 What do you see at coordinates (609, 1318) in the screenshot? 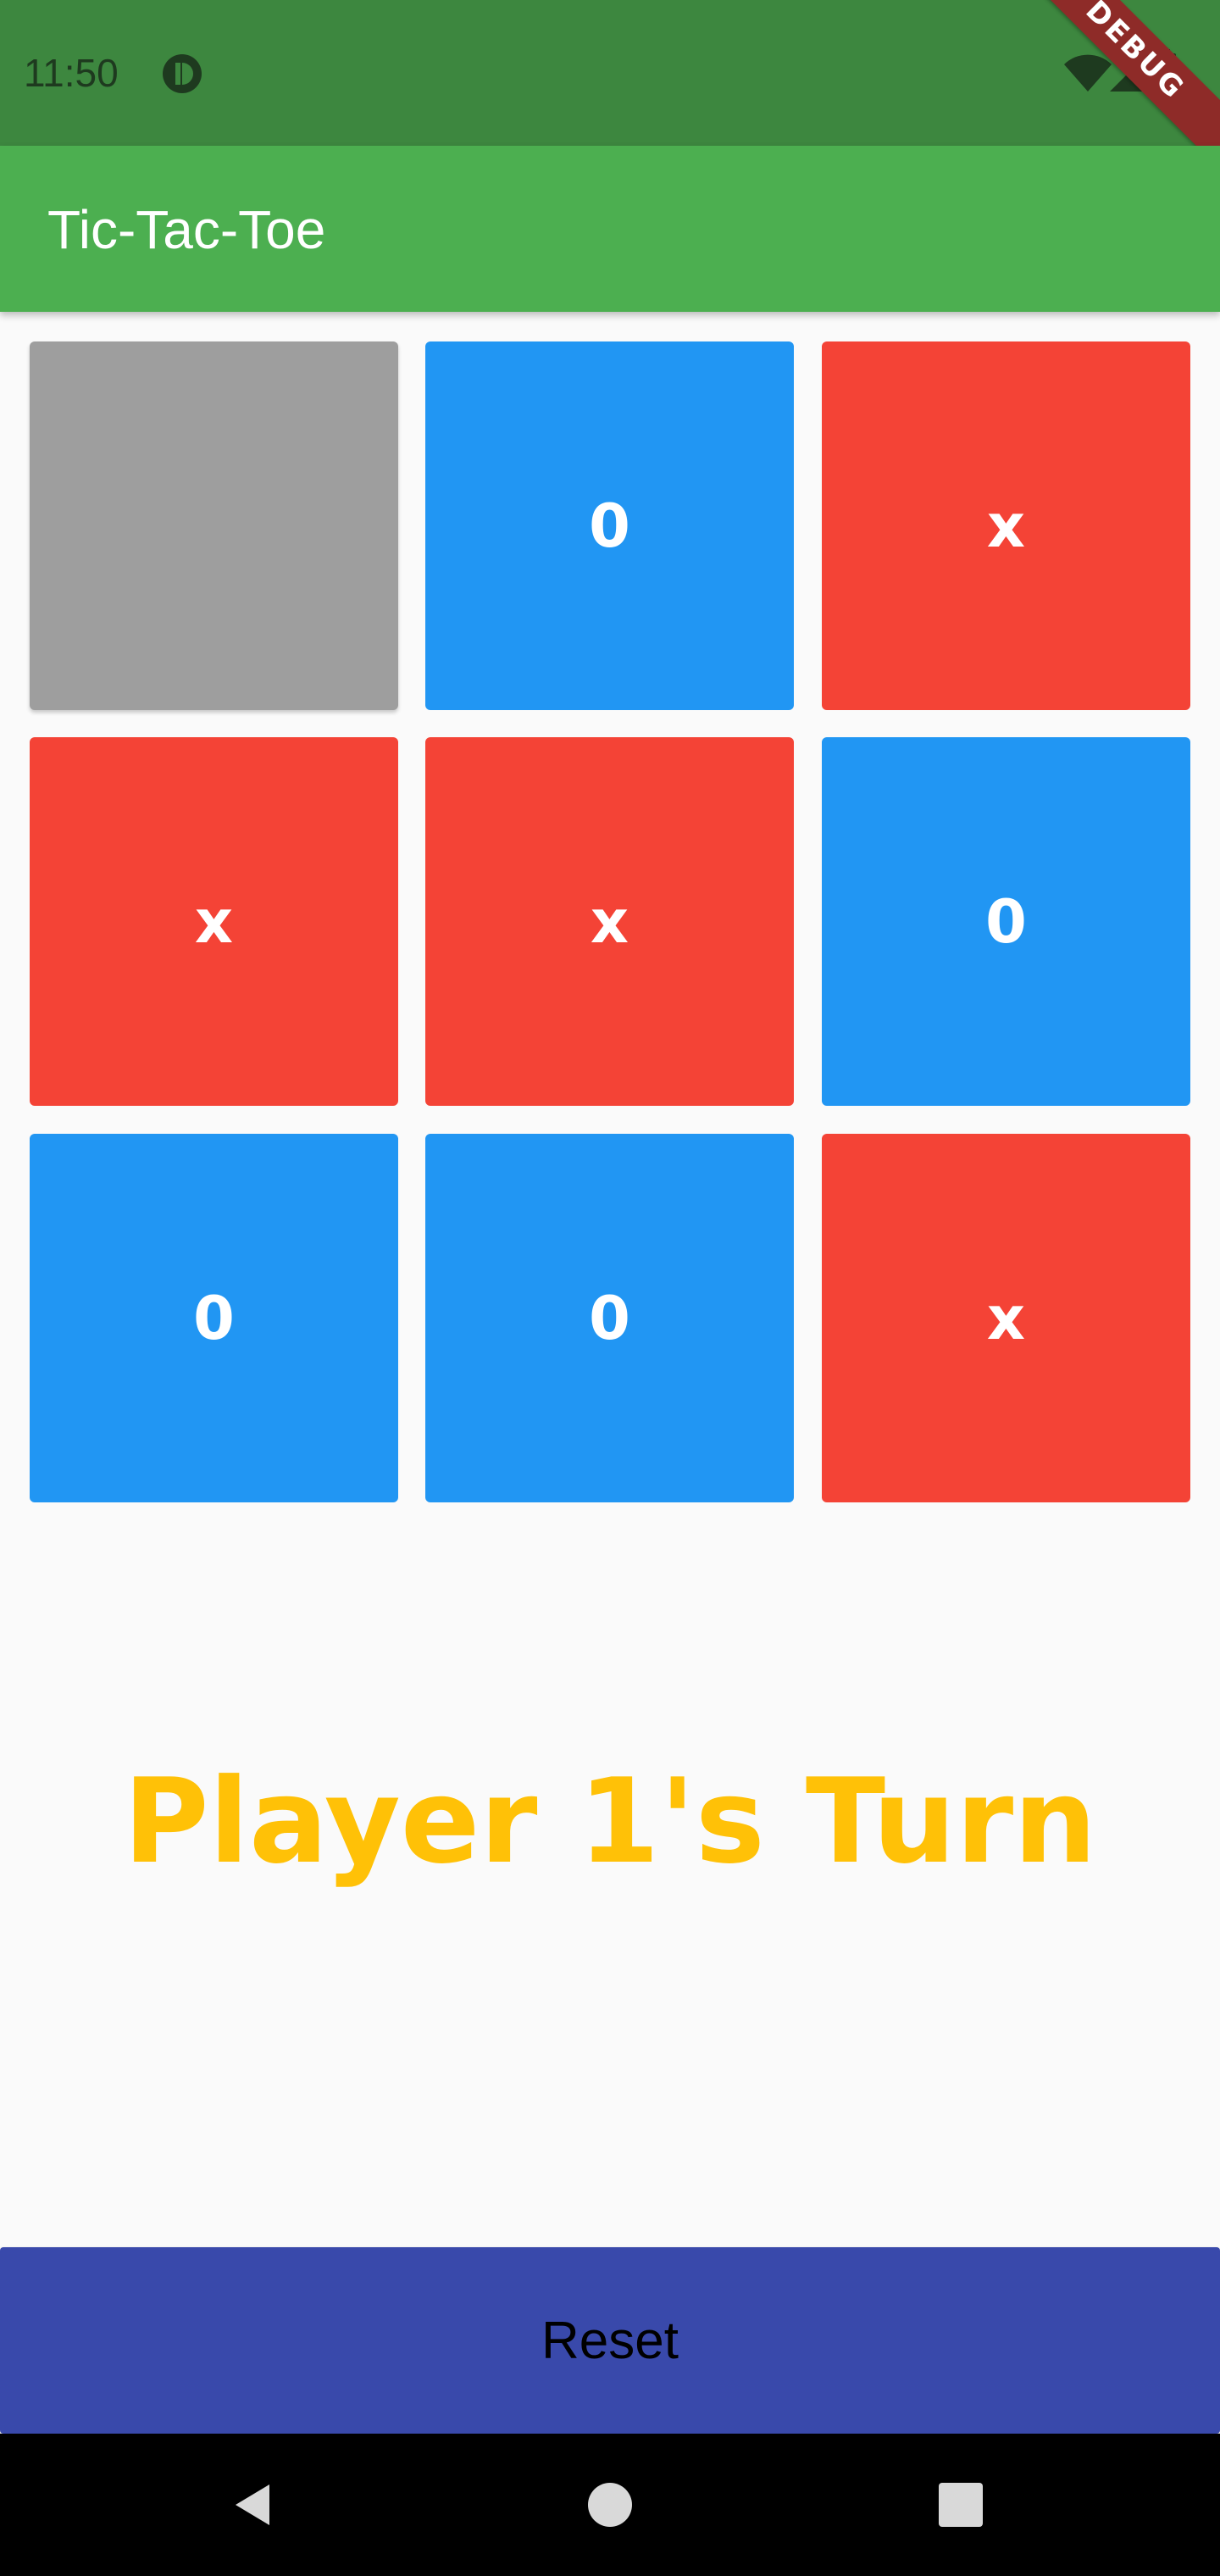
I see `board-cell-8: 0` at bounding box center [609, 1318].